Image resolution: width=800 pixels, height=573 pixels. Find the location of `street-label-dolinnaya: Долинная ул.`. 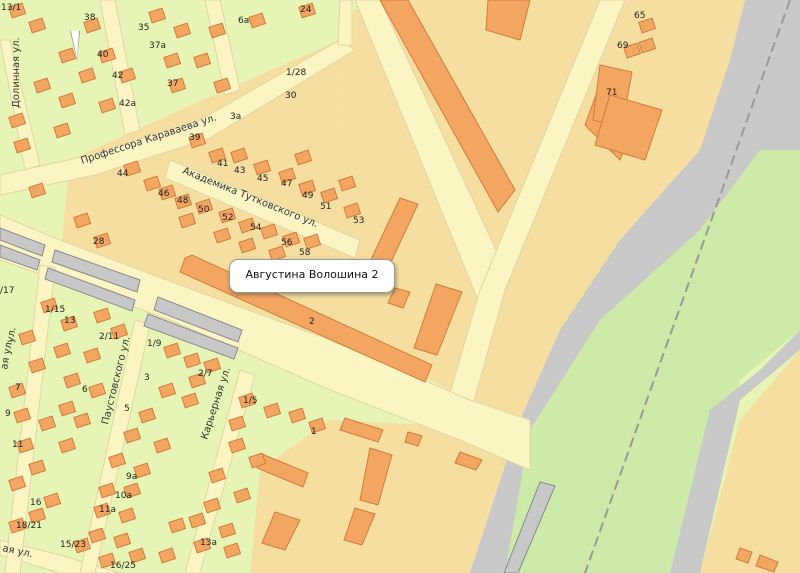

street-label-dolinnaya: Долинная ул. is located at coordinates (16, 72).